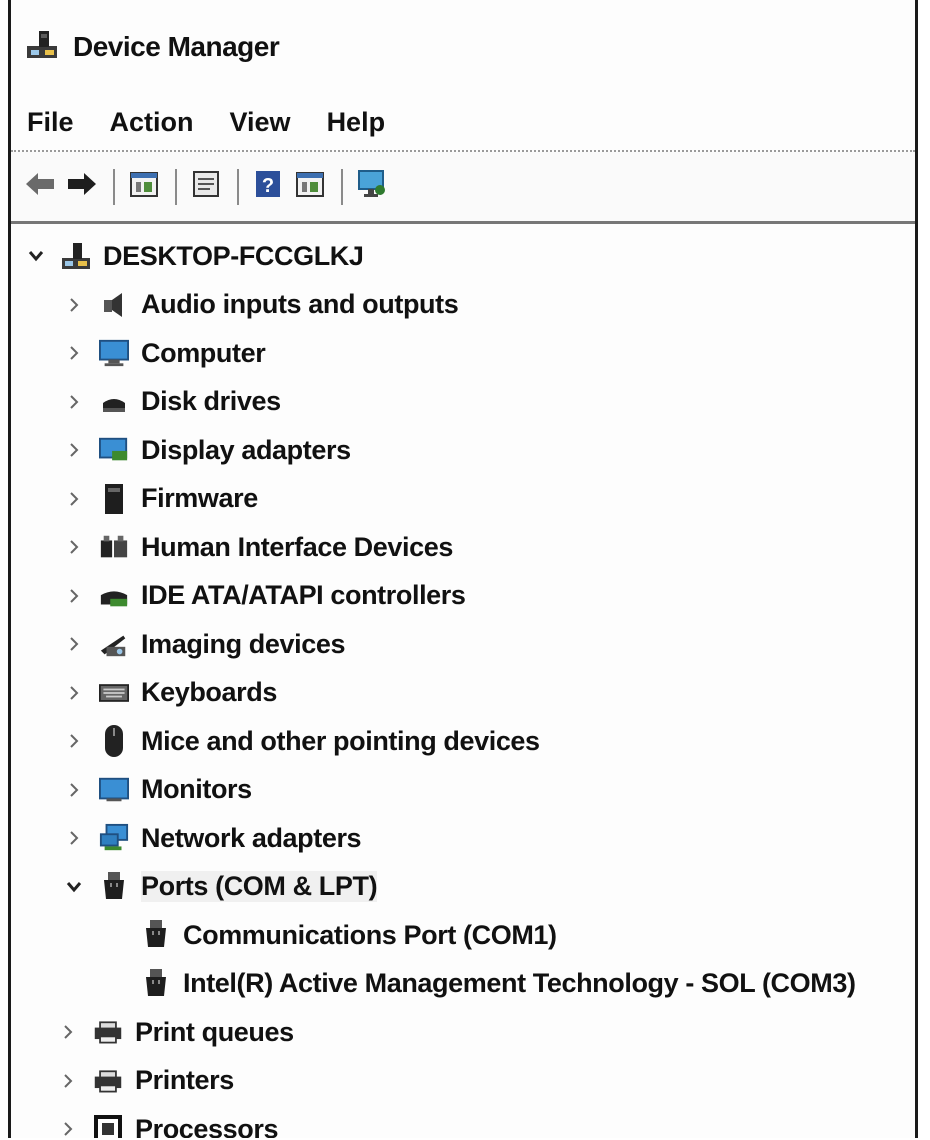 This screenshot has width=930, height=1140. I want to click on tree-item-label: Monitors, so click(196, 789).